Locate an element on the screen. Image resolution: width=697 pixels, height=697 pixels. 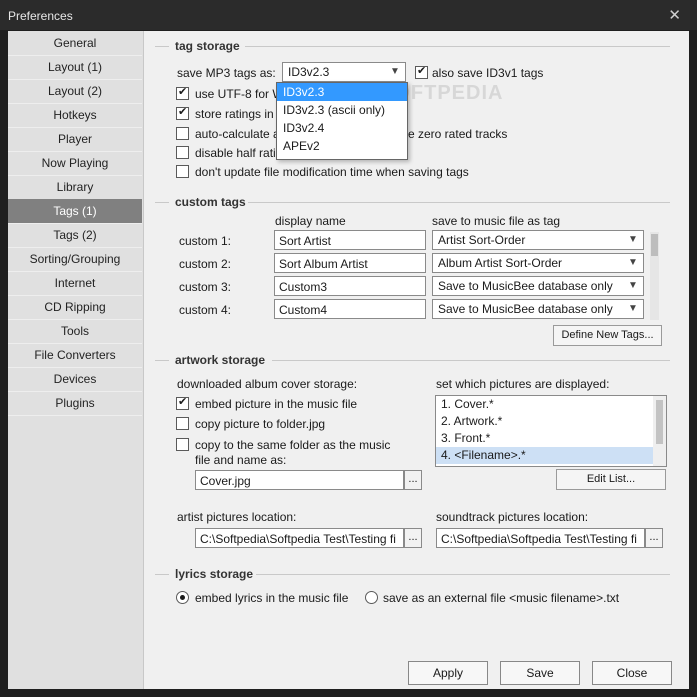
sidebar-item-hotkeys: Hotkeys is located at coordinates (75, 115).